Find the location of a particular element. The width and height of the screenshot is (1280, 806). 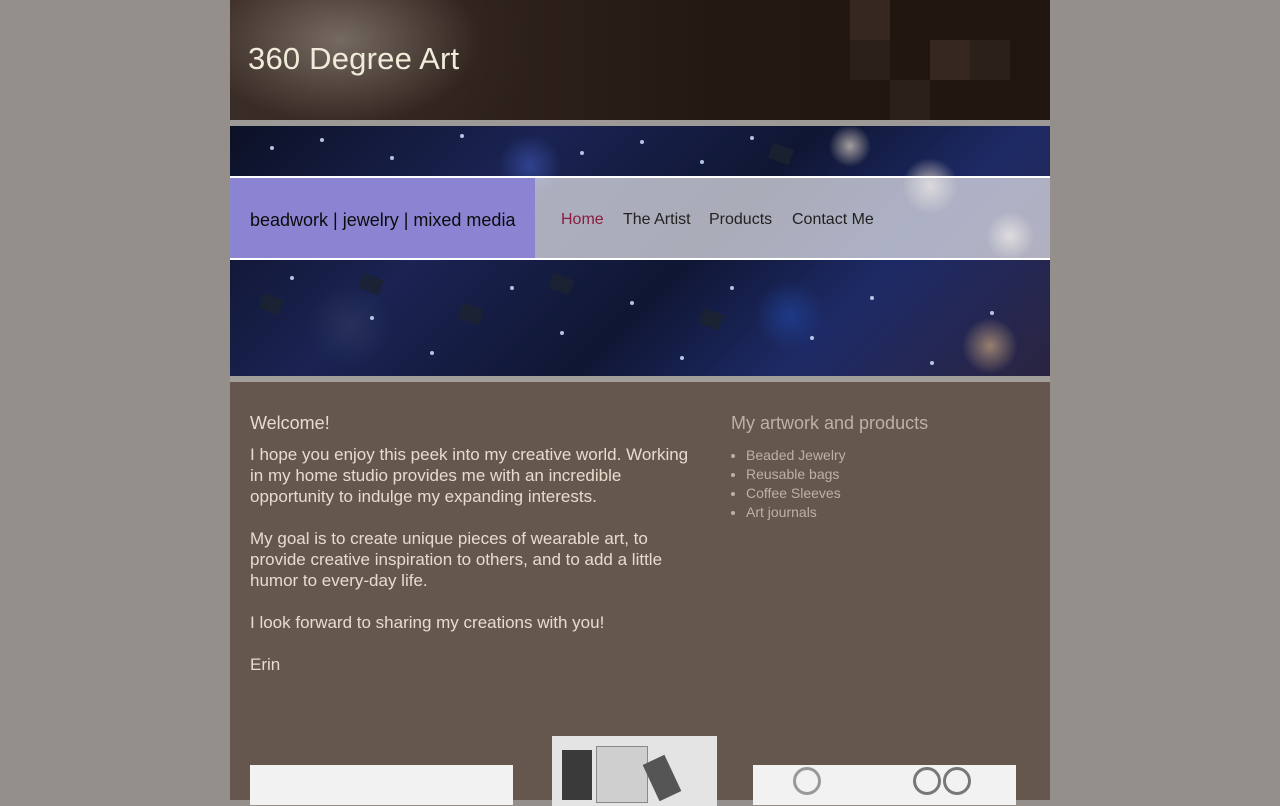

nav-products: Products is located at coordinates (740, 220).